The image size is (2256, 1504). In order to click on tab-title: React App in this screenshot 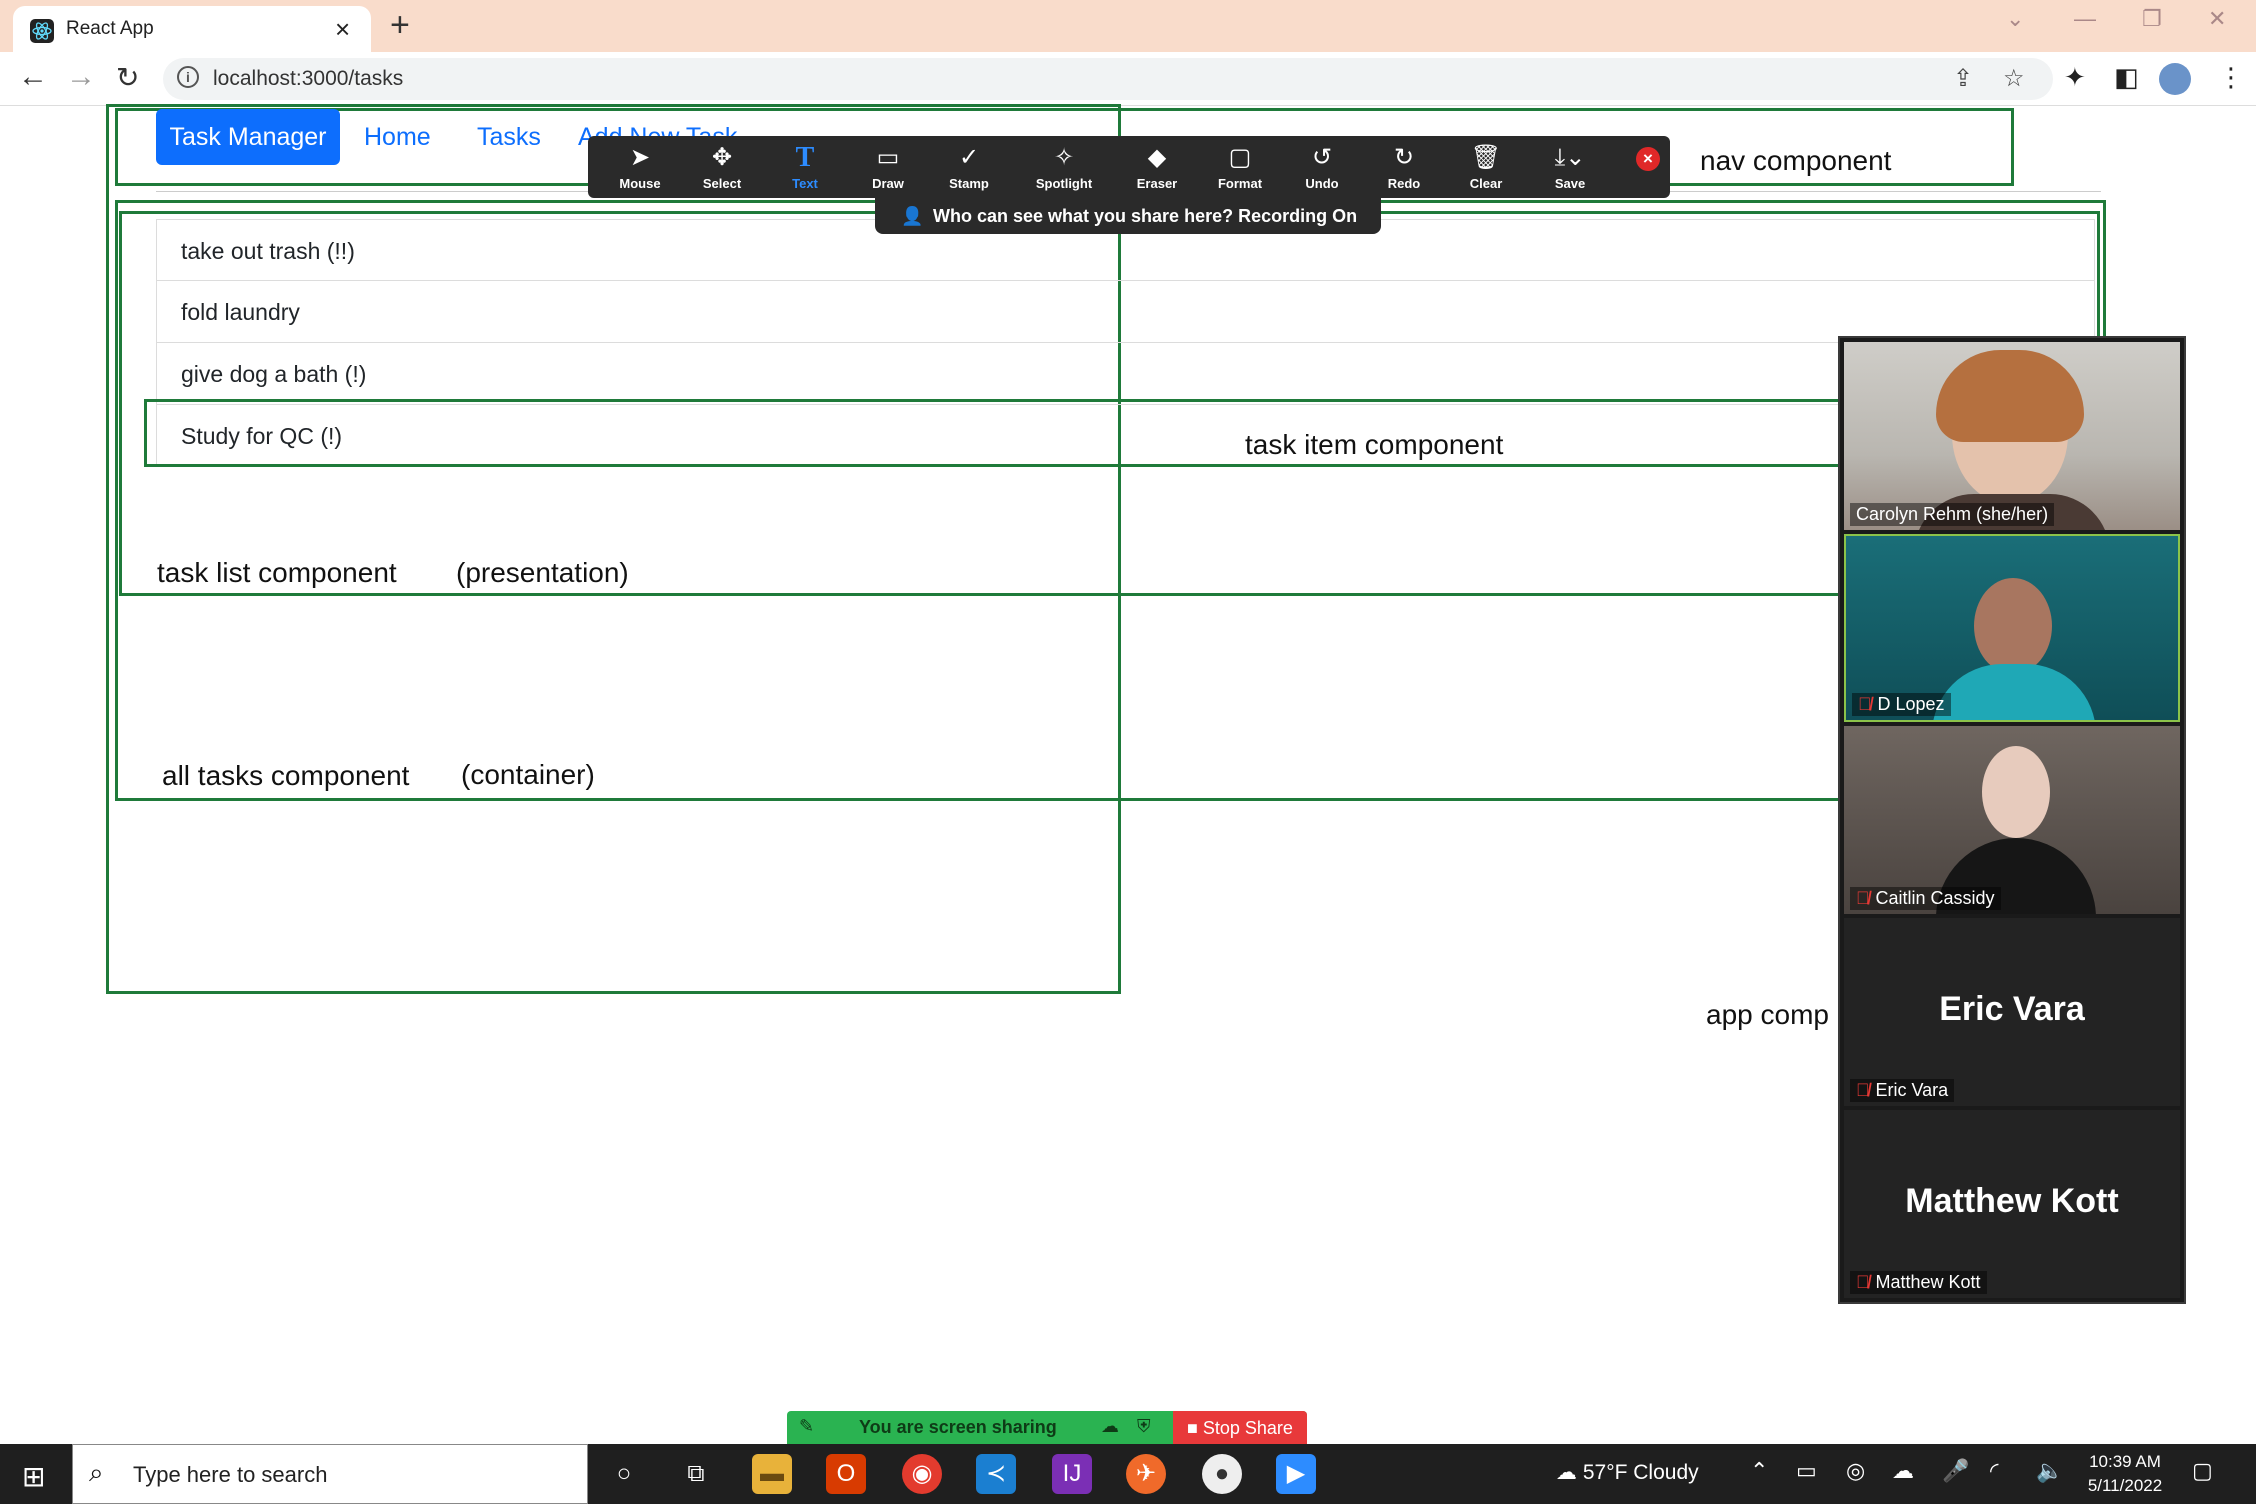, I will do `click(110, 28)`.